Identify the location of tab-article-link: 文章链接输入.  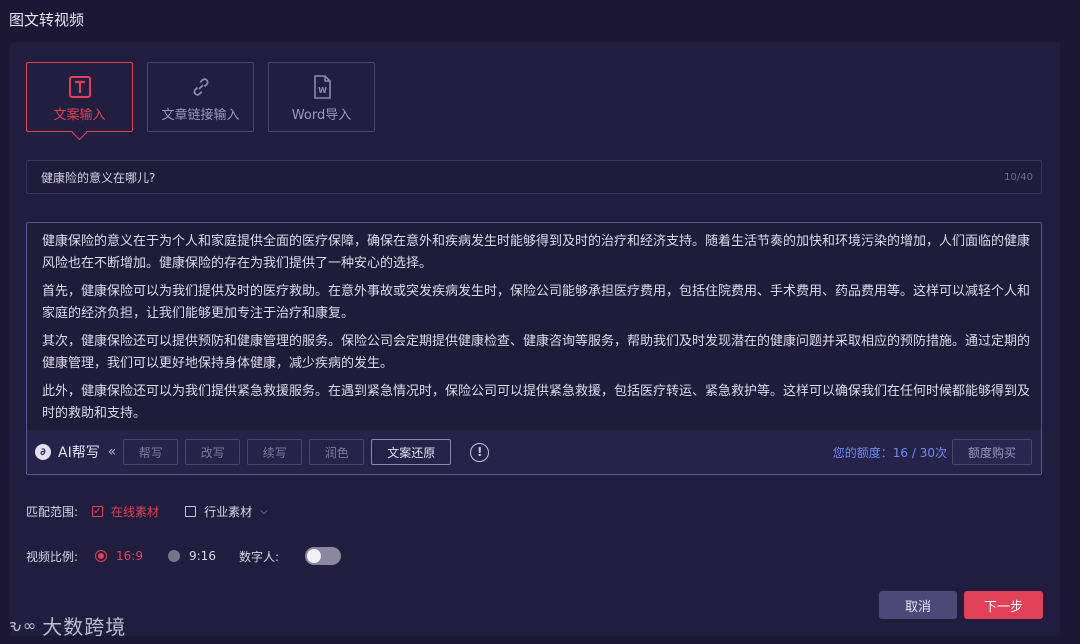
(200, 97).